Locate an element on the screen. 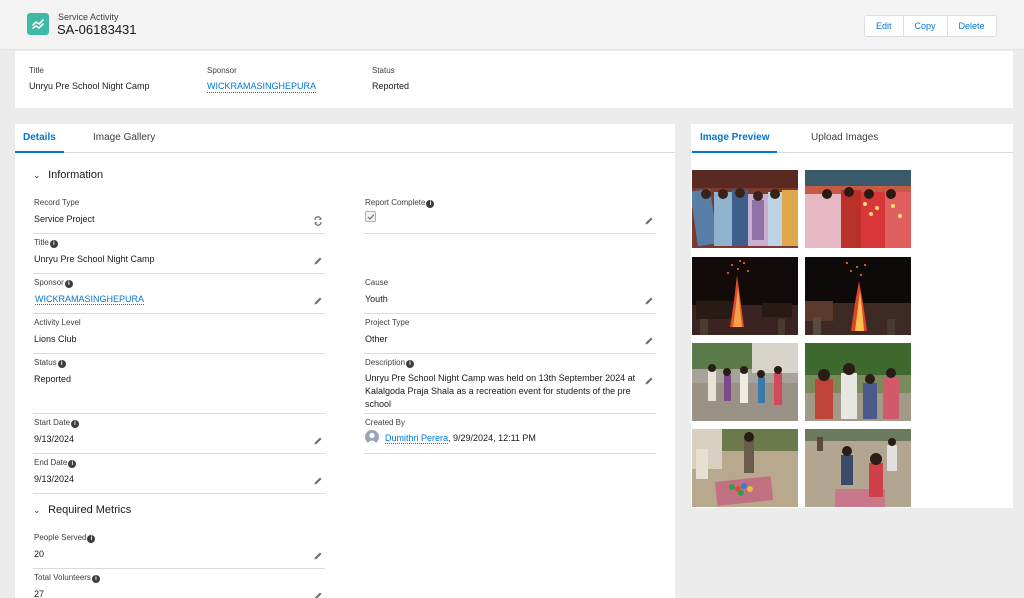 Image resolution: width=1024 pixels, height=598 pixels. activity-level-value: Lions Club is located at coordinates (55, 339).